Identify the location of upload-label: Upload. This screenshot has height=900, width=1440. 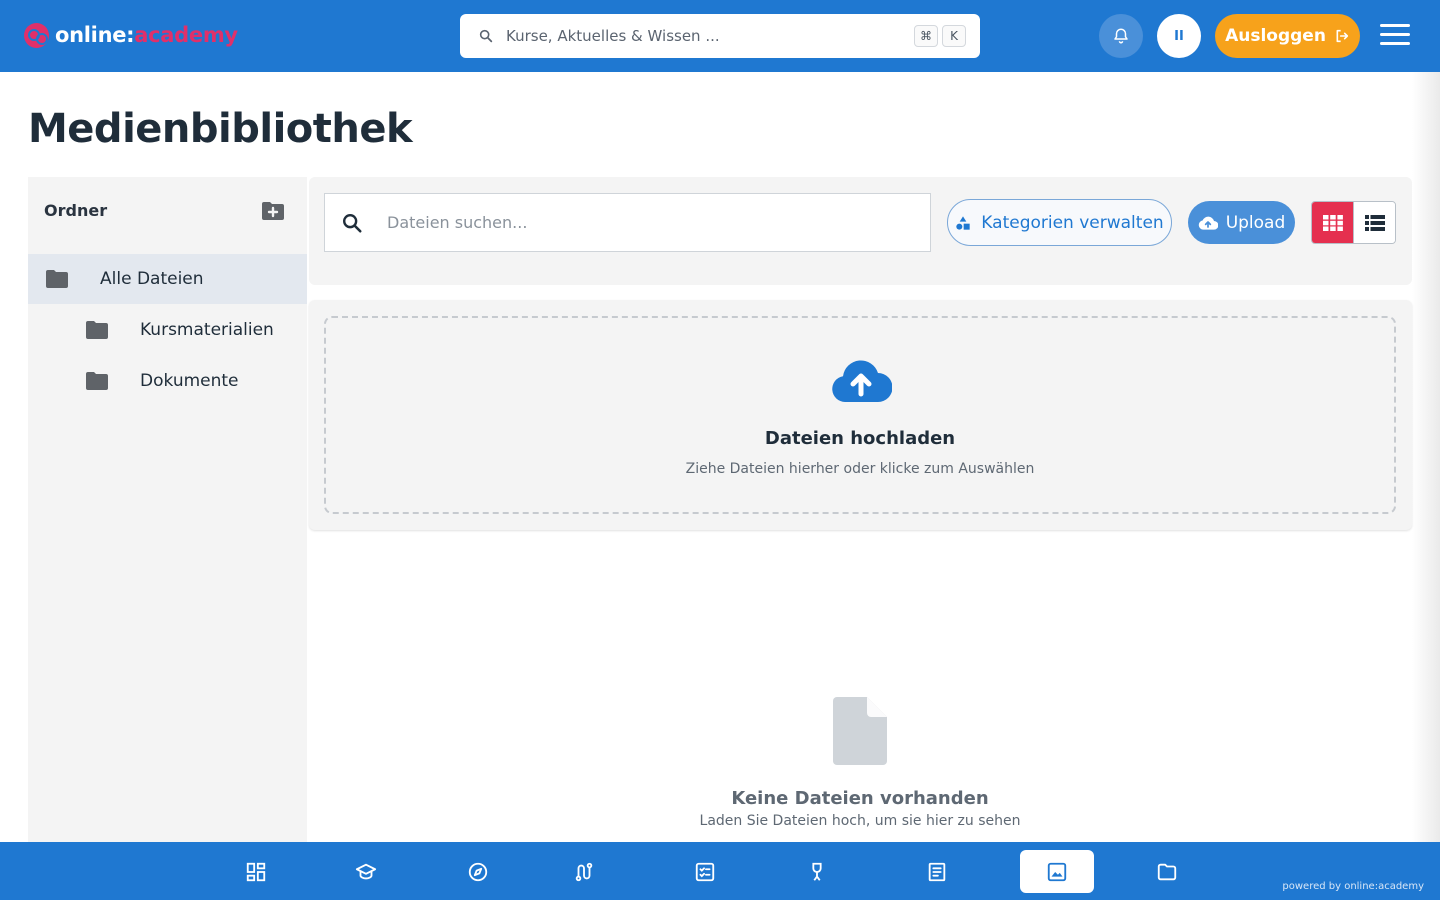
(1255, 222).